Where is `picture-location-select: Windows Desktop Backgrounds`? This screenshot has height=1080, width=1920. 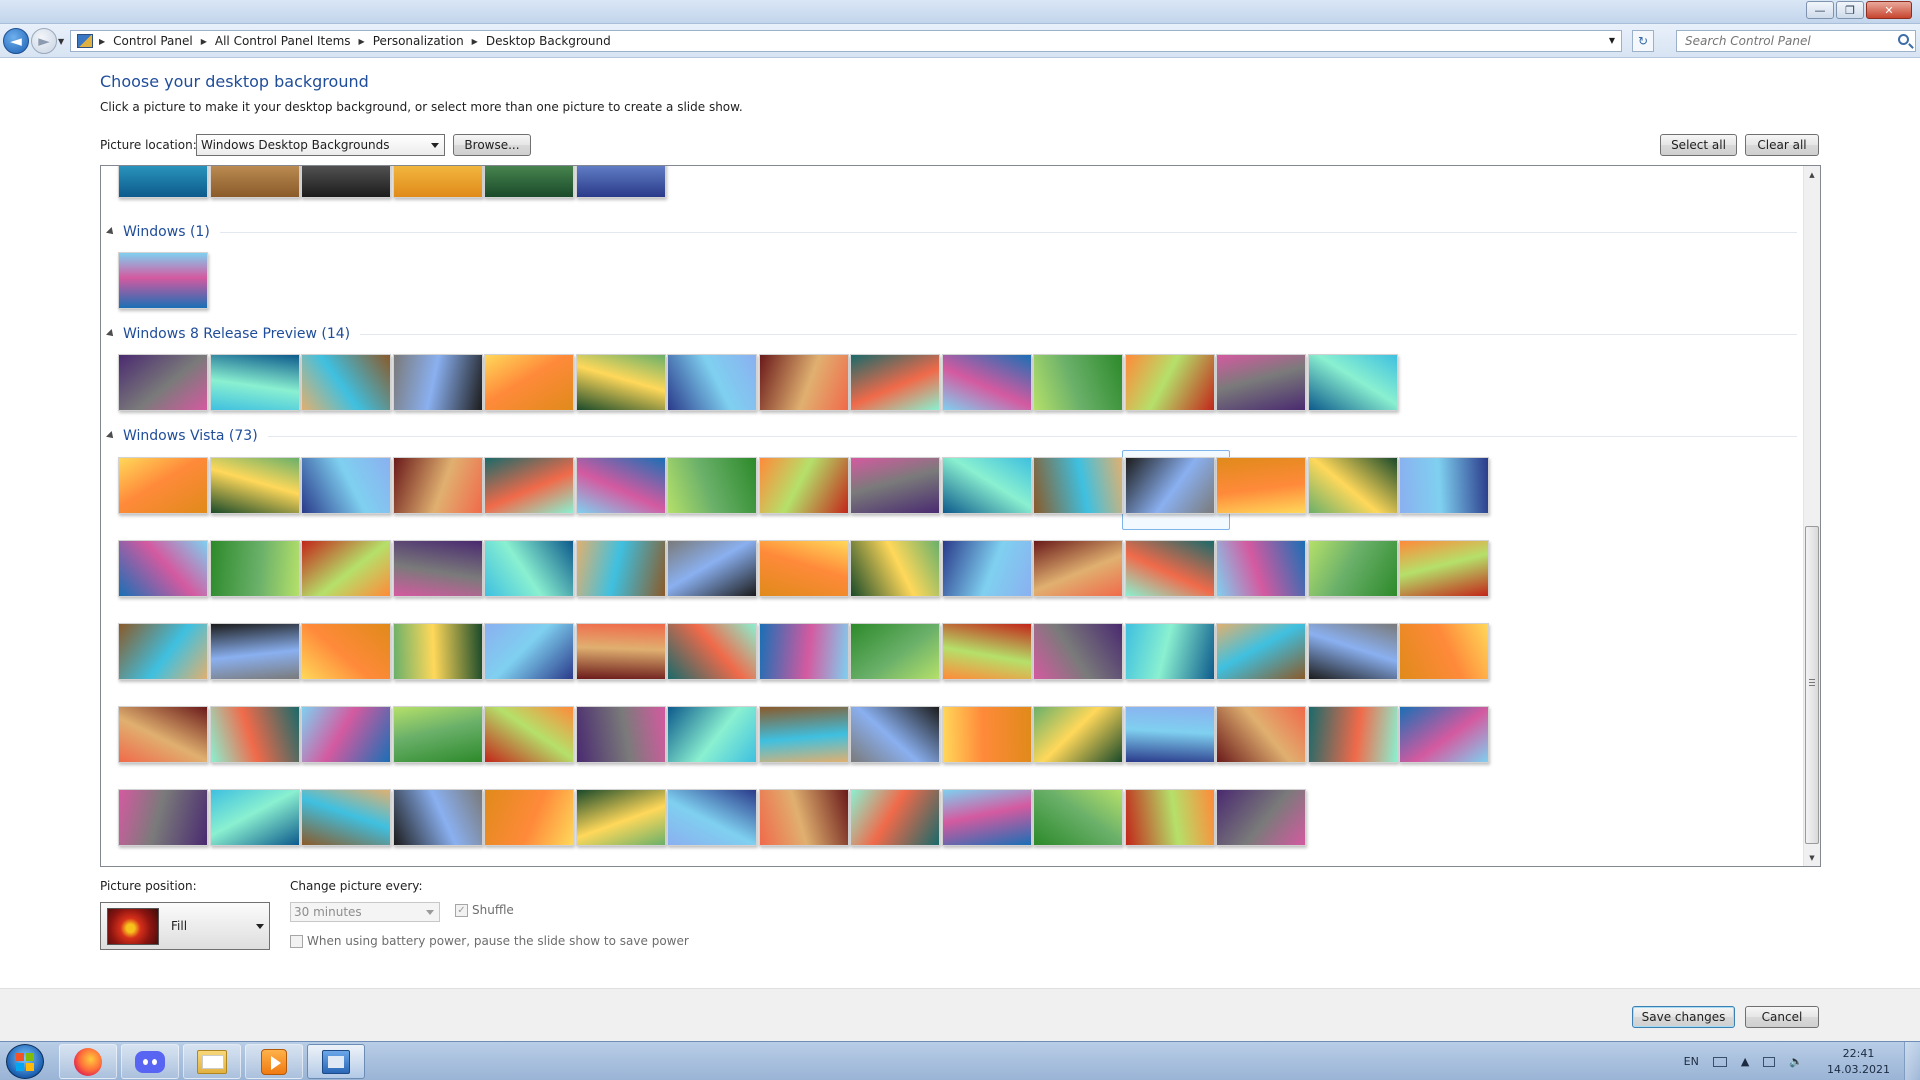 picture-location-select: Windows Desktop Backgrounds is located at coordinates (320, 145).